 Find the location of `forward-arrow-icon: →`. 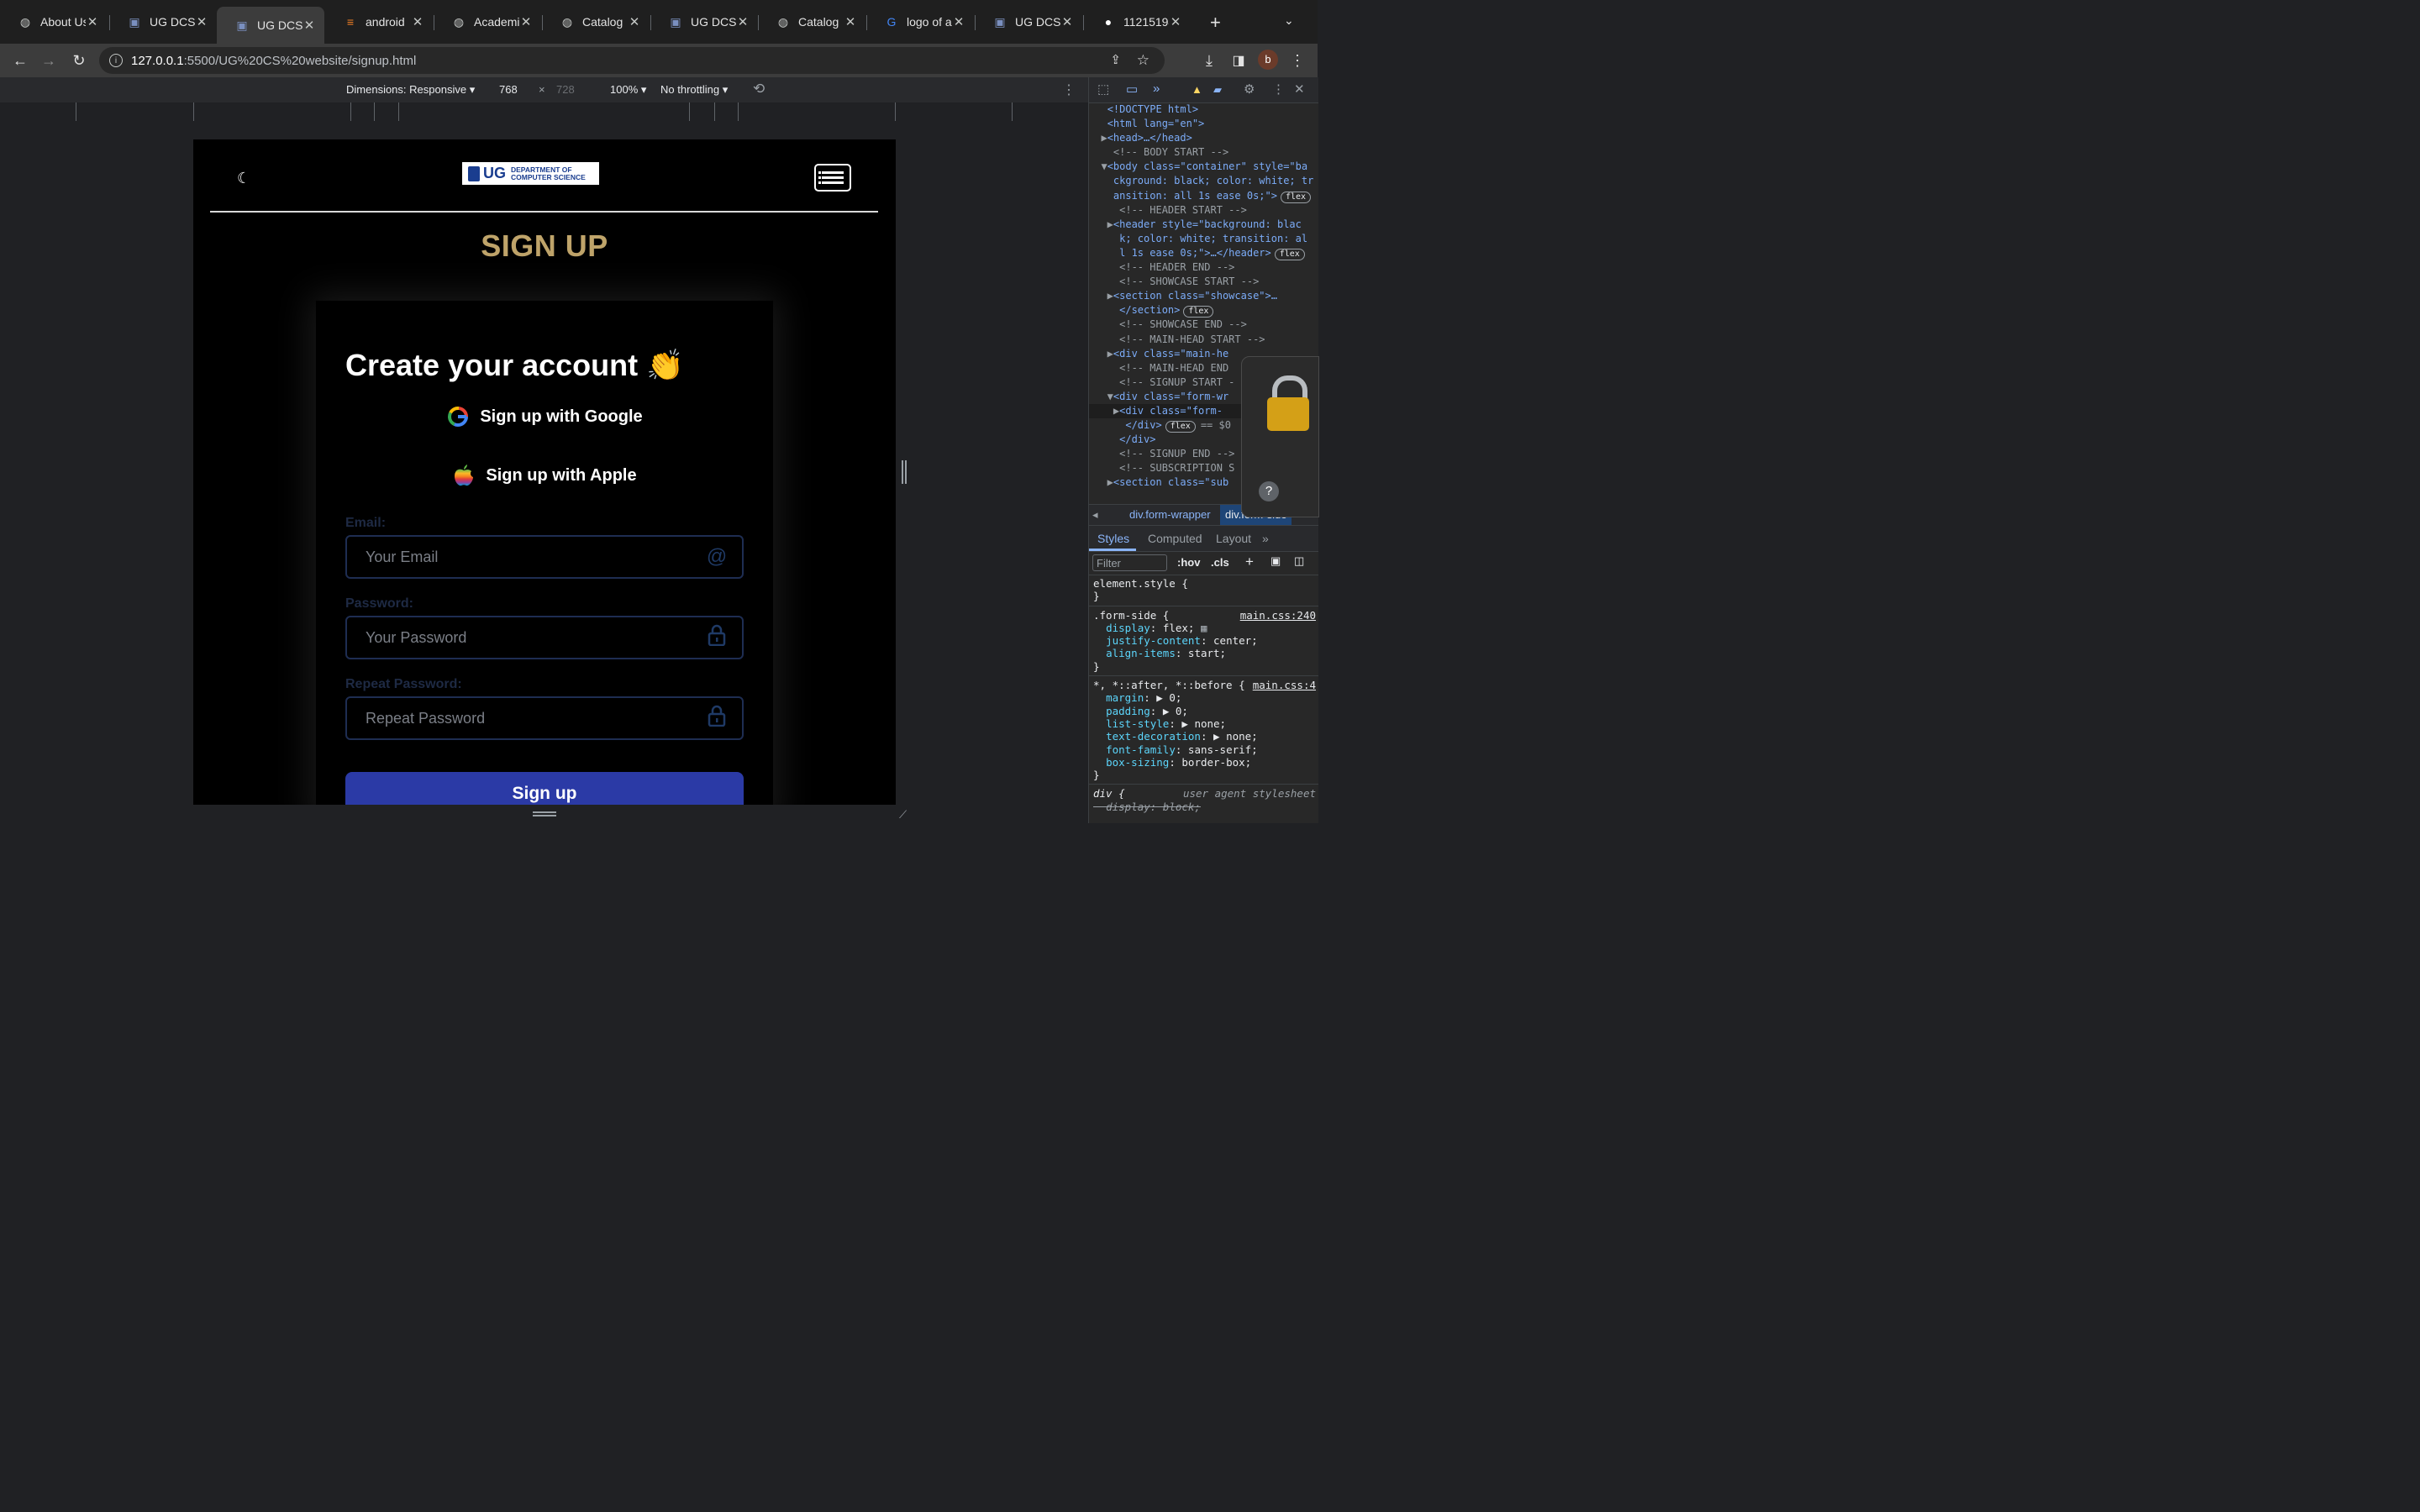

forward-arrow-icon: → is located at coordinates (49, 60).